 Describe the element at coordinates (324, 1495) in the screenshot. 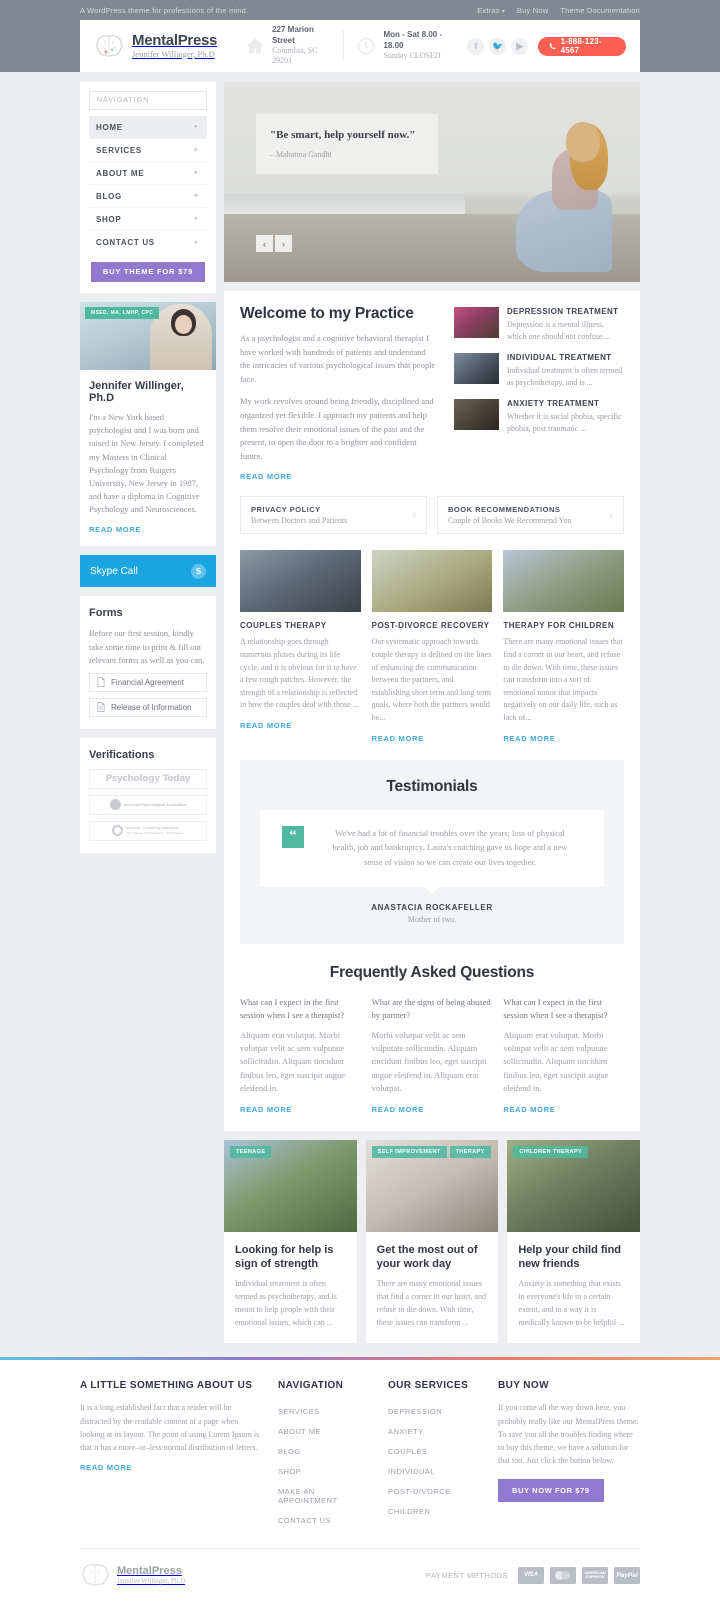

I see `footer-nav-make-an-appointment: MAKE AN APPOINTMENT` at that location.